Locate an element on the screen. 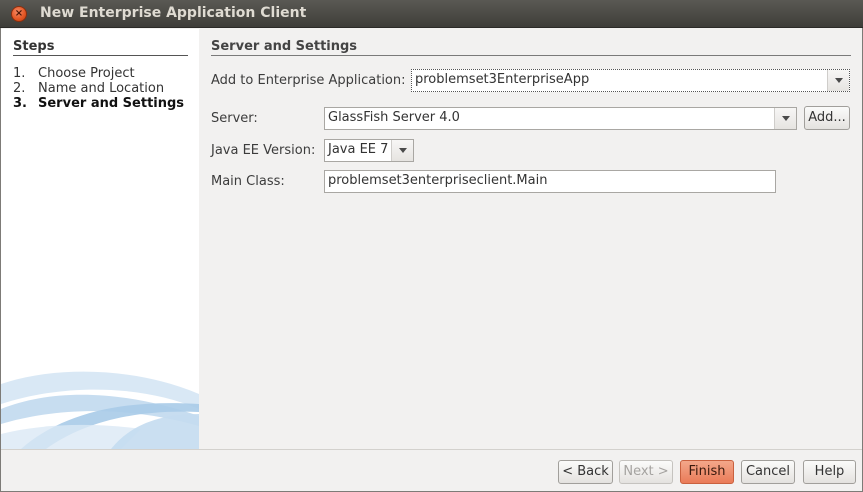 The width and height of the screenshot is (863, 492). next-button: Next > is located at coordinates (646, 472).